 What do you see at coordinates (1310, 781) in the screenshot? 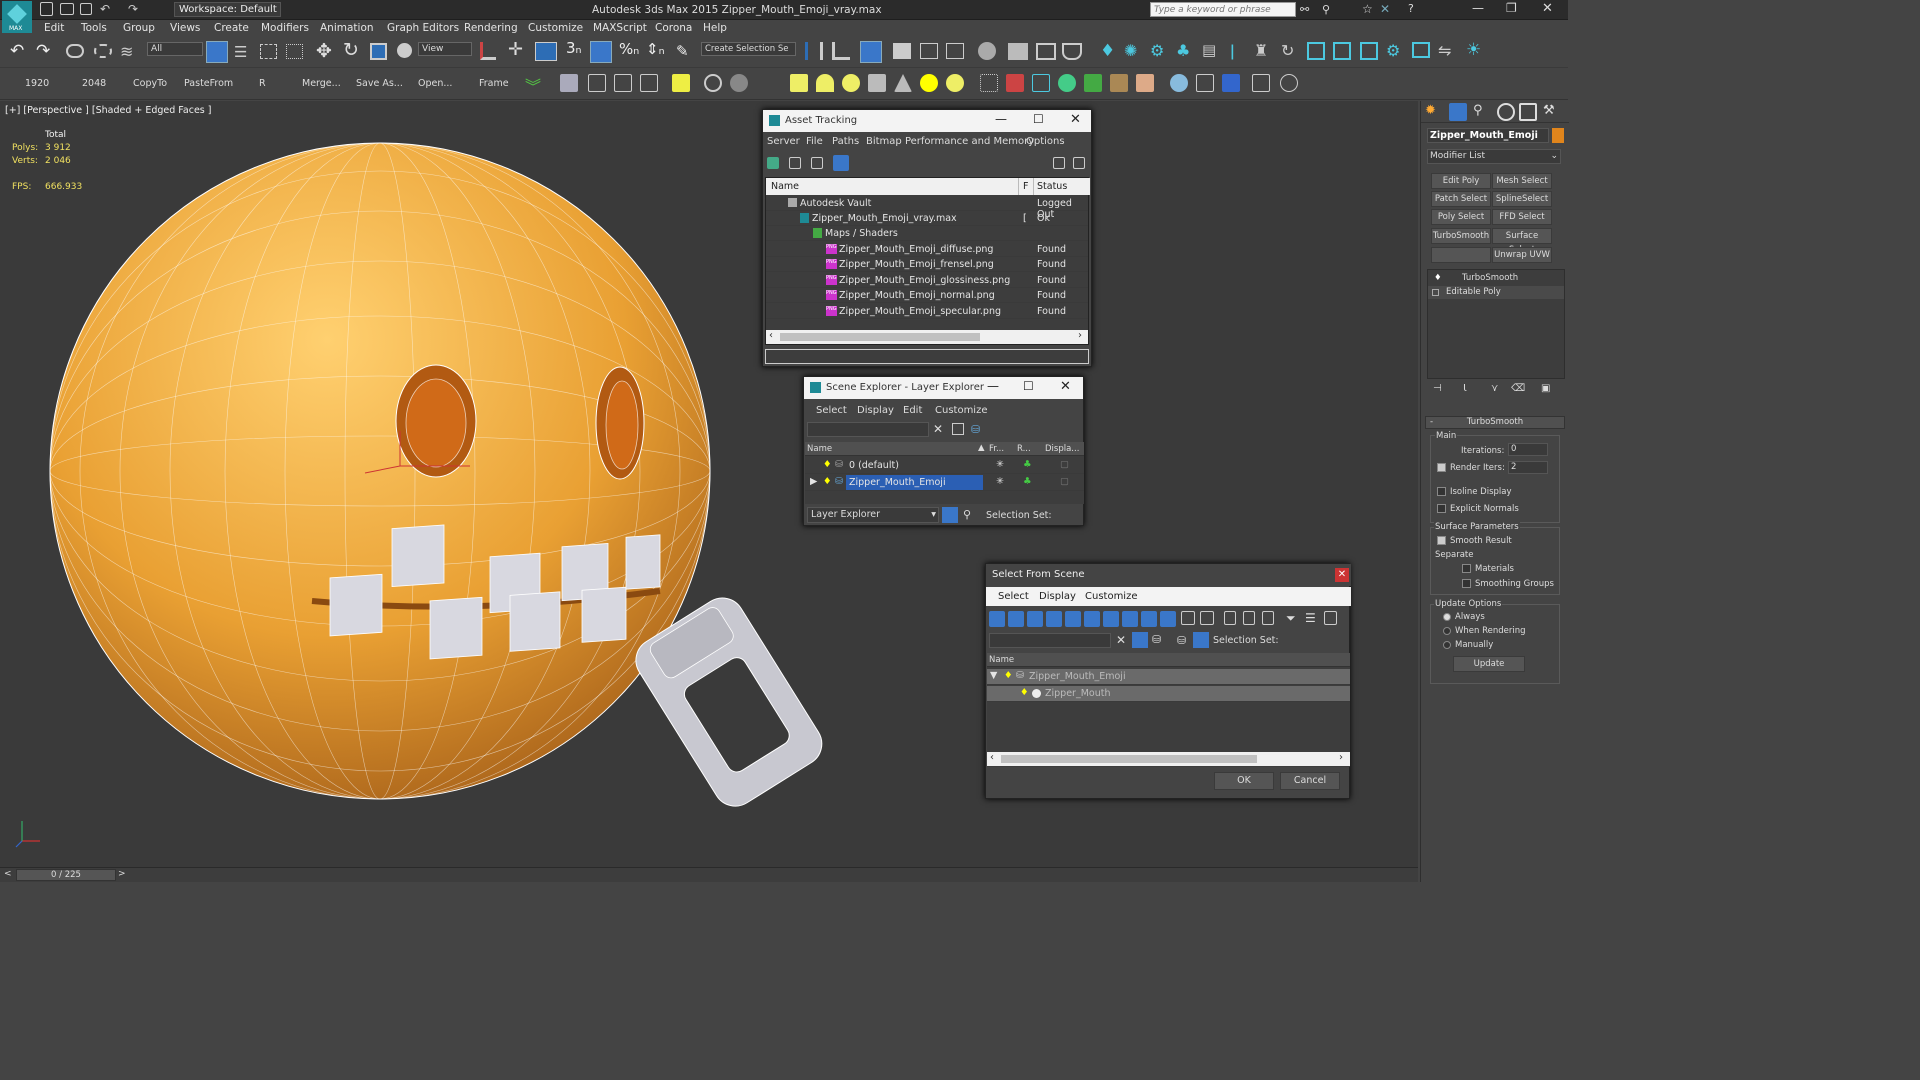
I see `cancel-button: Cancel` at bounding box center [1310, 781].